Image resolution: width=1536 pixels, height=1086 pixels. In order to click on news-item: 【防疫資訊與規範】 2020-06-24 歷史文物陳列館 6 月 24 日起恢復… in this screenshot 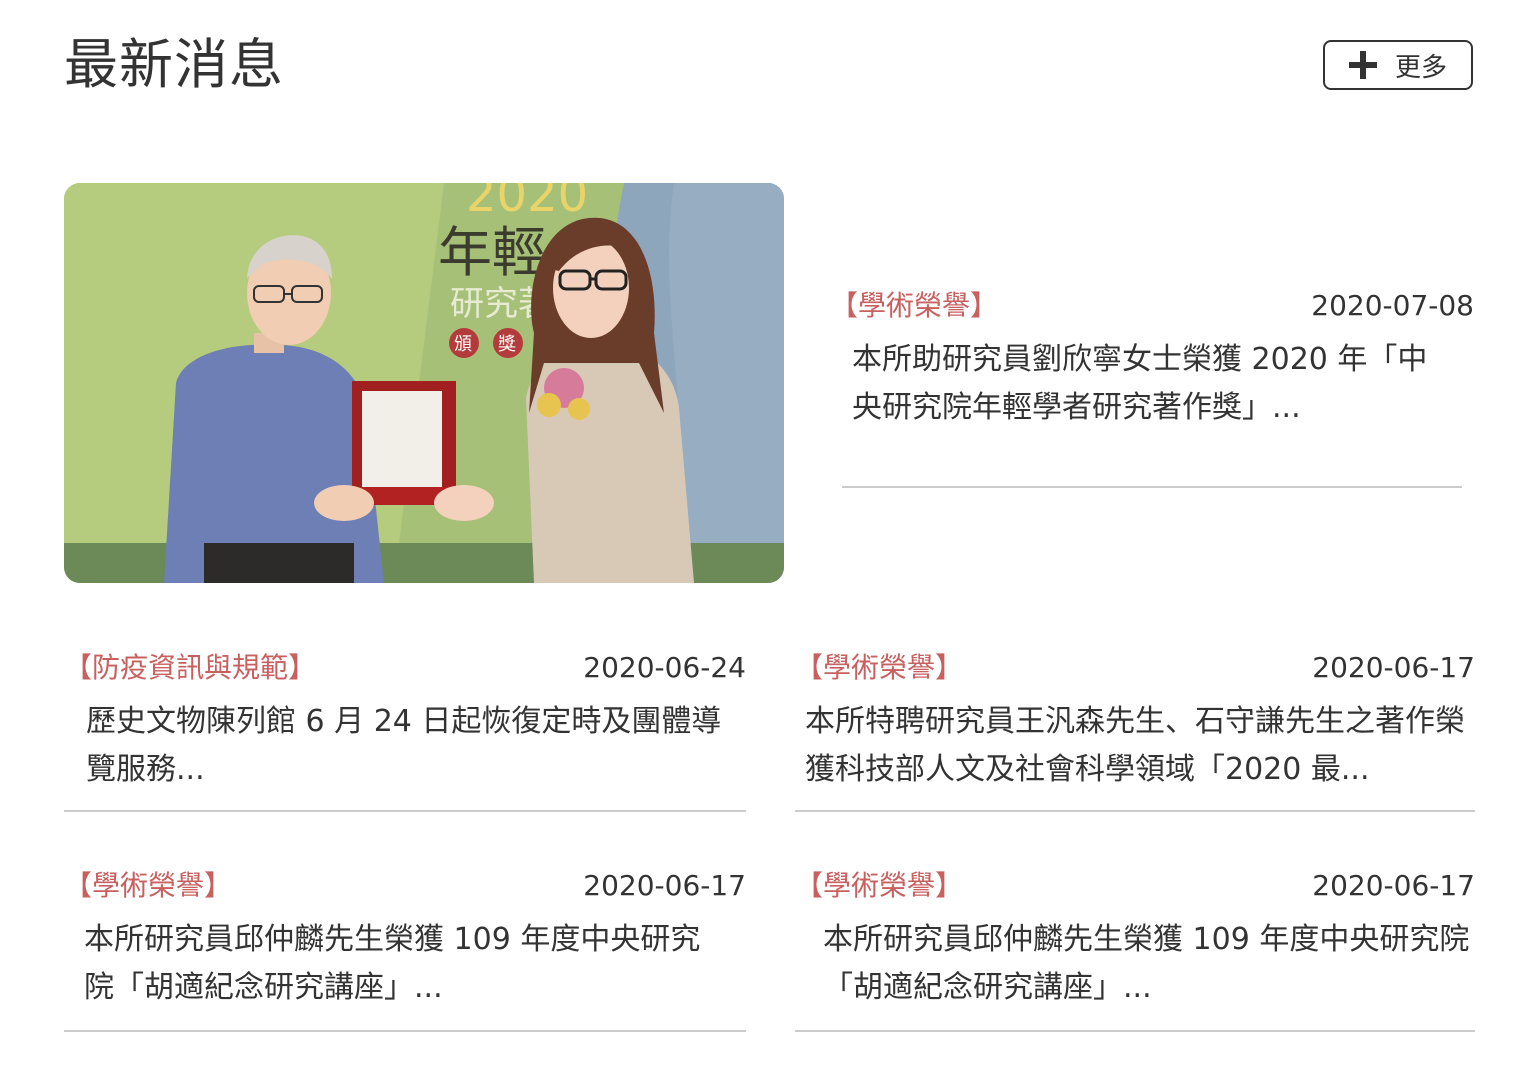, I will do `click(405, 730)`.